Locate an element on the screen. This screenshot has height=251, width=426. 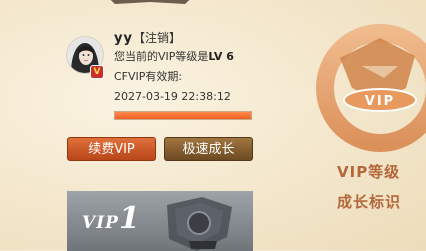
renew-vip-button: 续费VIP is located at coordinates (111, 149).